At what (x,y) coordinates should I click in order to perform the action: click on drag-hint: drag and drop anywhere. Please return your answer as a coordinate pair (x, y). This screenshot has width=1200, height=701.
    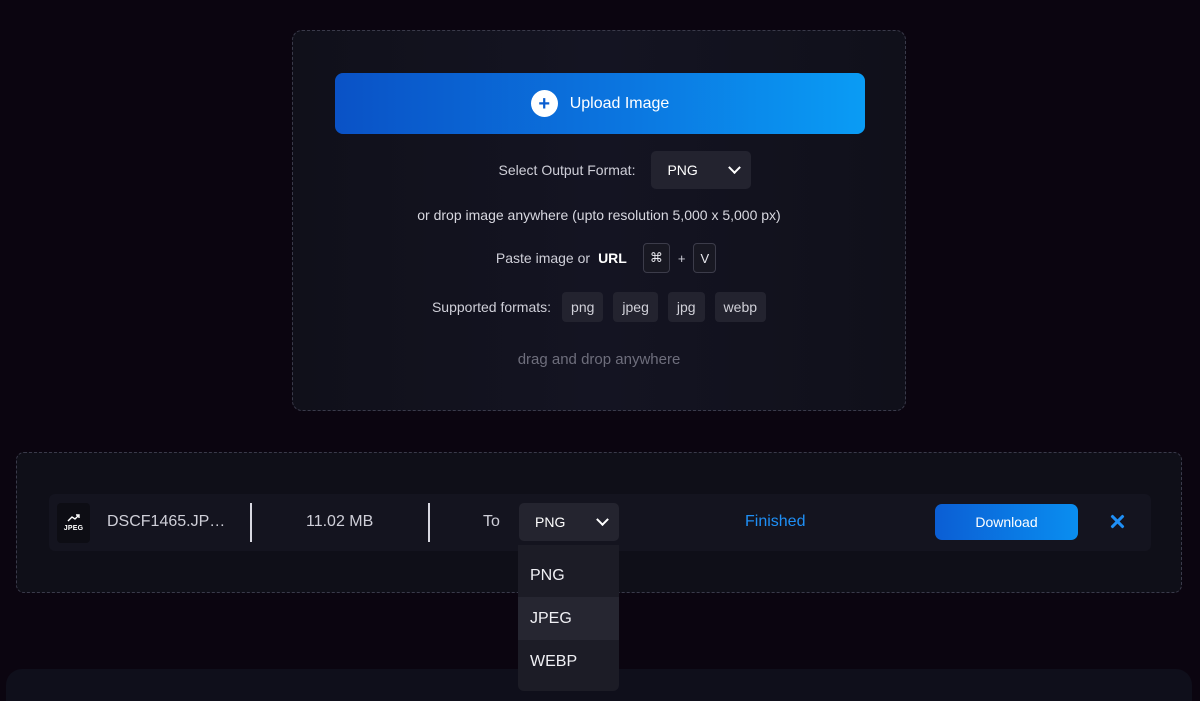
    Looking at the image, I should click on (599, 359).